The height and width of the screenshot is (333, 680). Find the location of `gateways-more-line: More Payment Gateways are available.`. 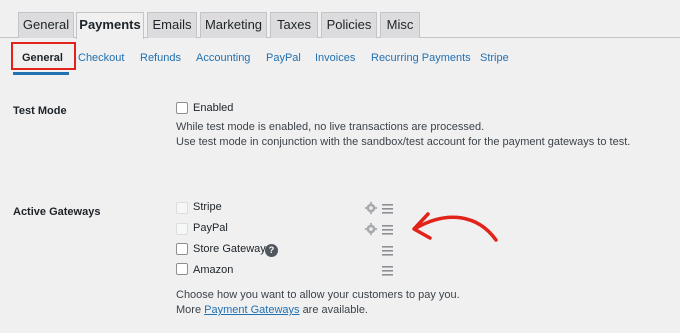

gateways-more-line: More Payment Gateways are available. is located at coordinates (272, 310).